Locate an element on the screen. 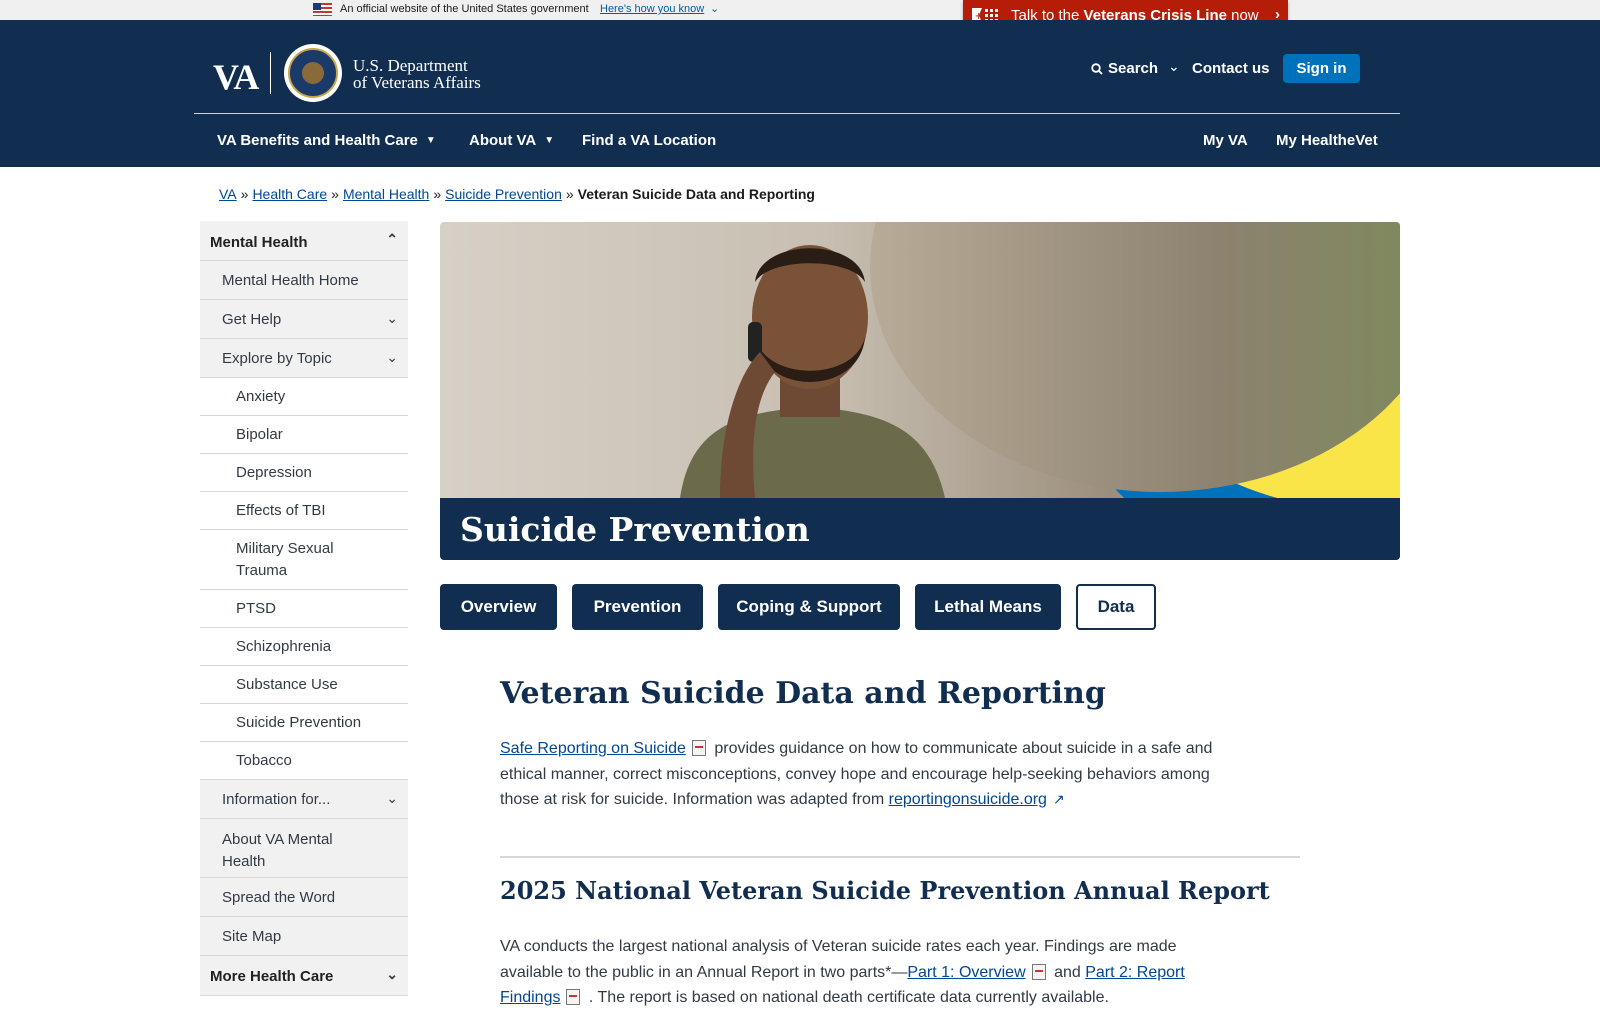 This screenshot has height=1011, width=1600. sidebar-item-depression: Depression is located at coordinates (304, 473).